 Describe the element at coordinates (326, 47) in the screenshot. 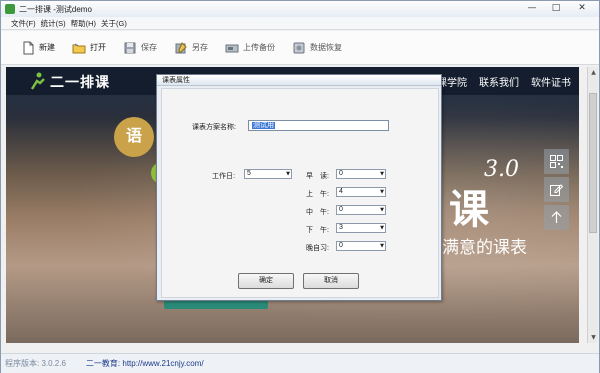

I see `data-restore-label: 数据恢复` at that location.